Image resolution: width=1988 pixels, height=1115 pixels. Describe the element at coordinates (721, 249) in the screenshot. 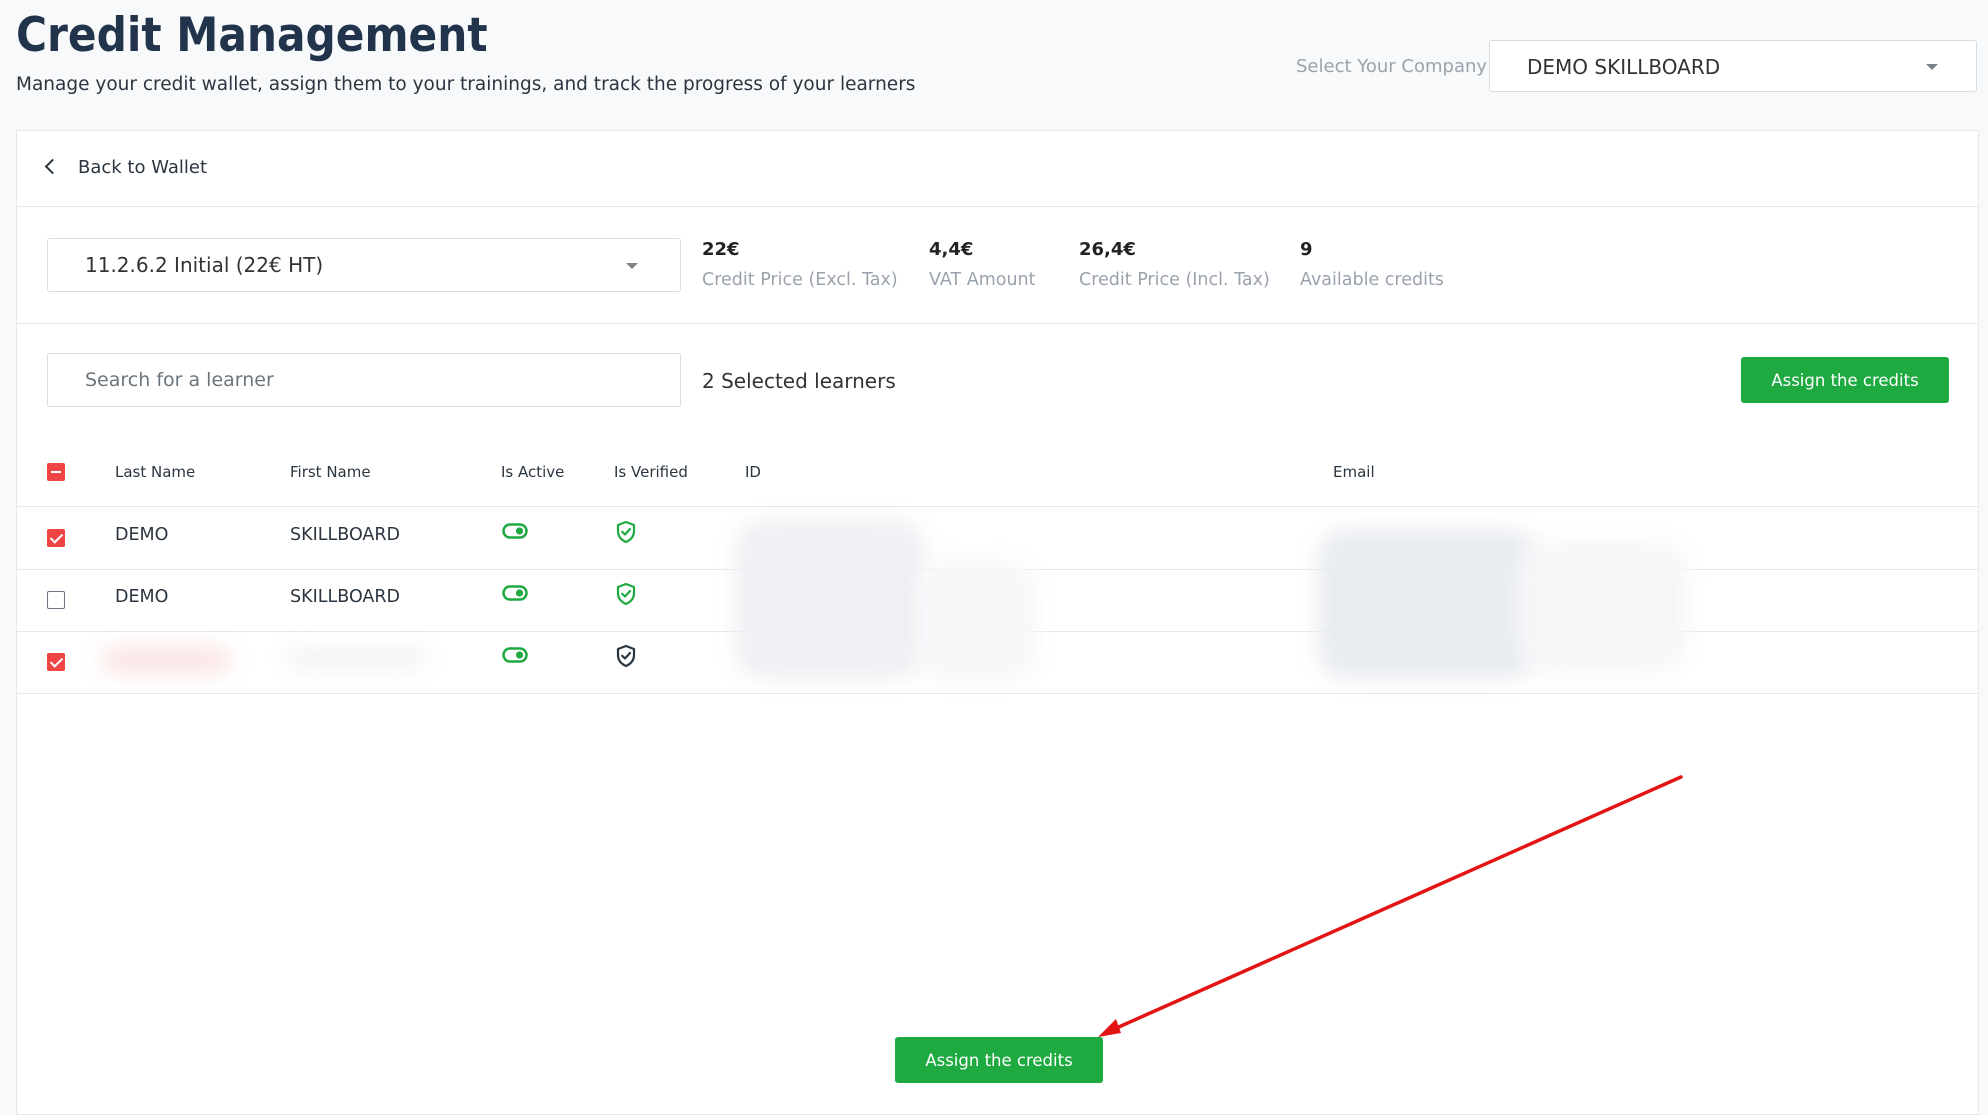

I see `stat-value: 22€` at that location.